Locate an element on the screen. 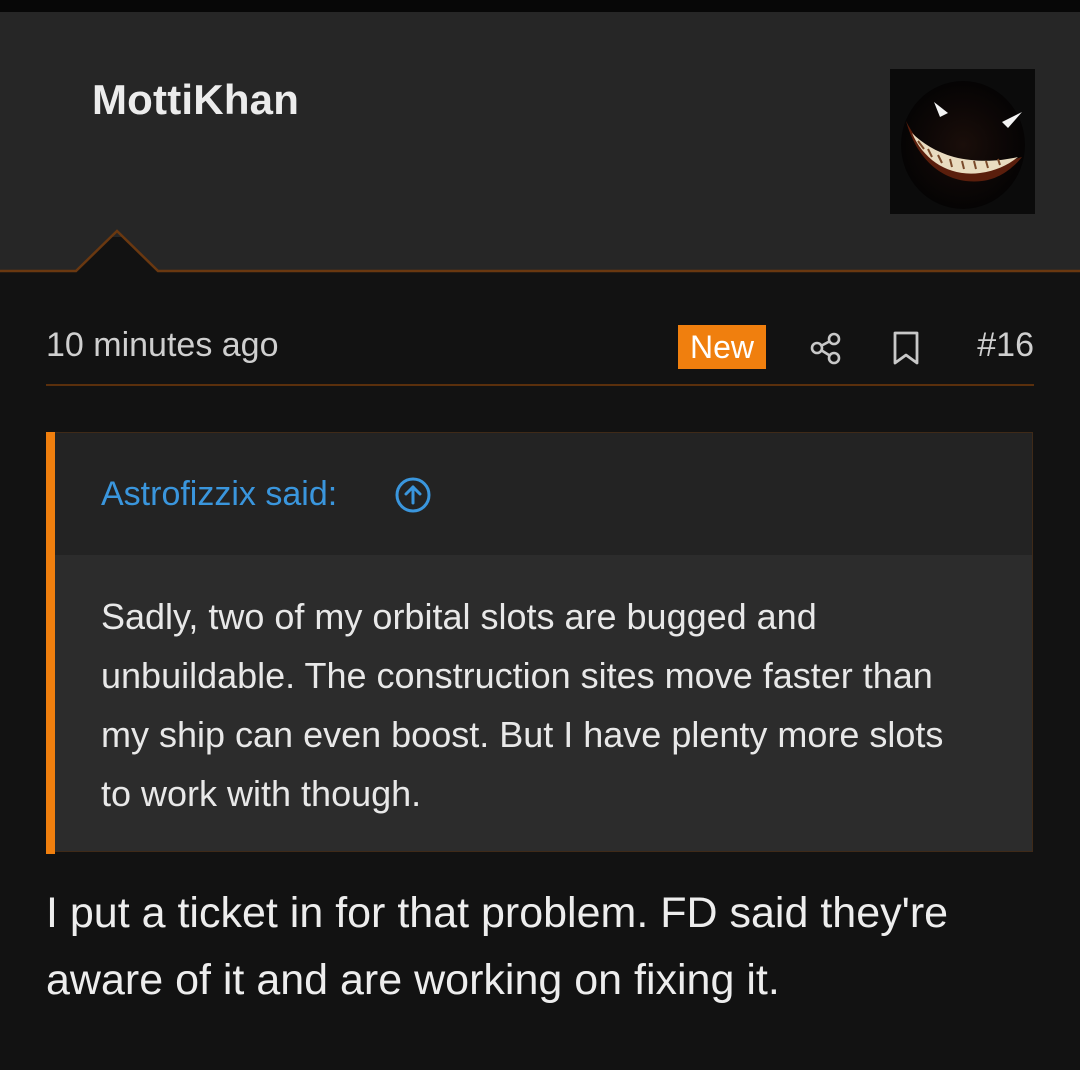  quote-accent-bar is located at coordinates (50, 643).